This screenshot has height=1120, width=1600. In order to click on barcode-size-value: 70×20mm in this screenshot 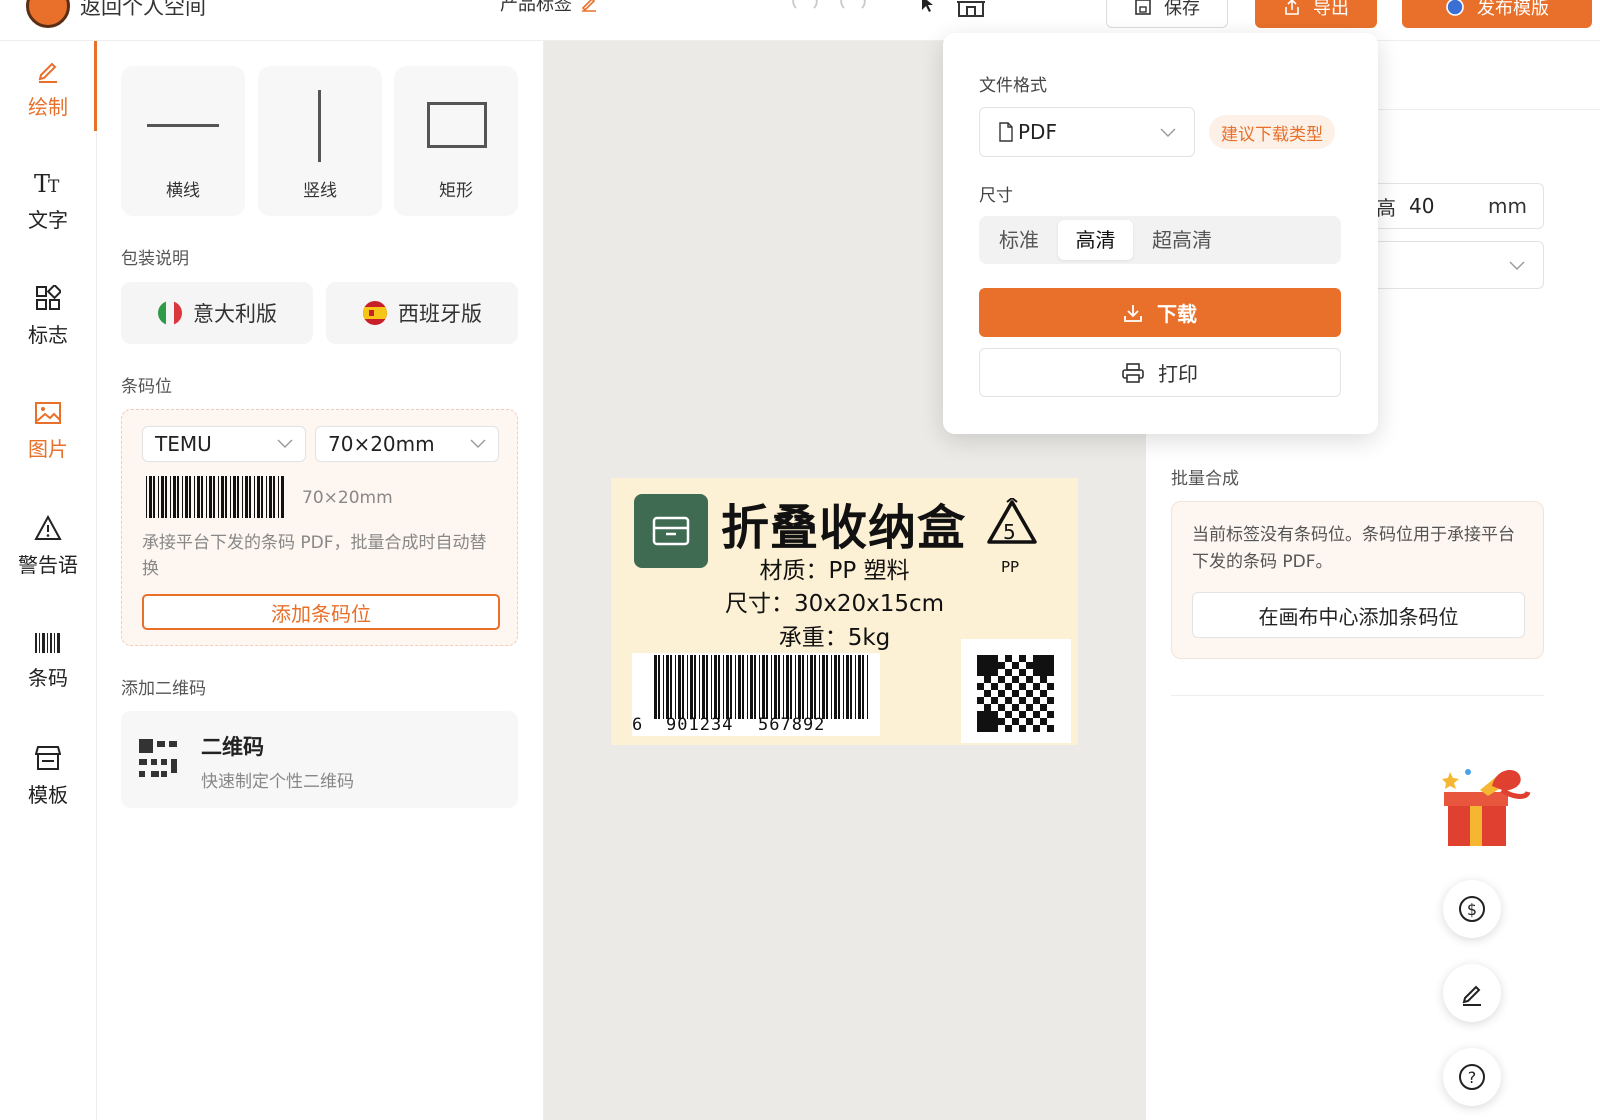, I will do `click(381, 444)`.